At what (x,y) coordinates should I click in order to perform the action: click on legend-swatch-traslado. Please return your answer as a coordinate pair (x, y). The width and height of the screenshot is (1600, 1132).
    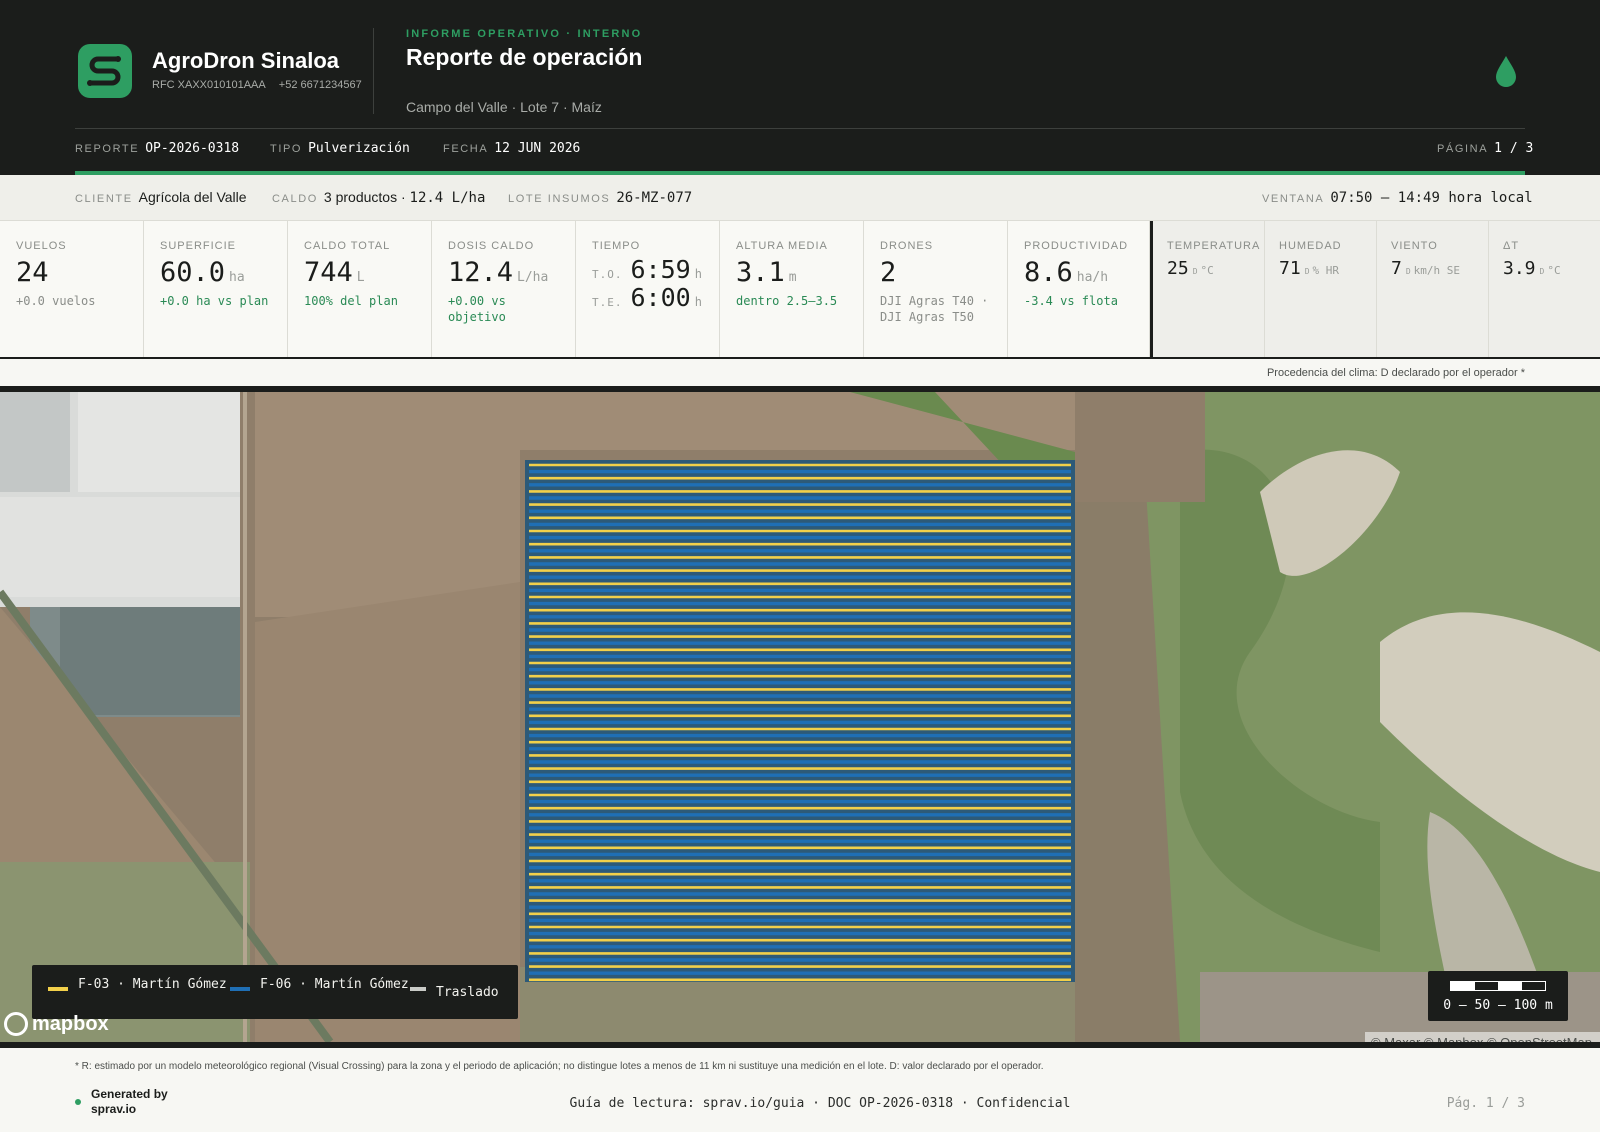
    Looking at the image, I should click on (418, 989).